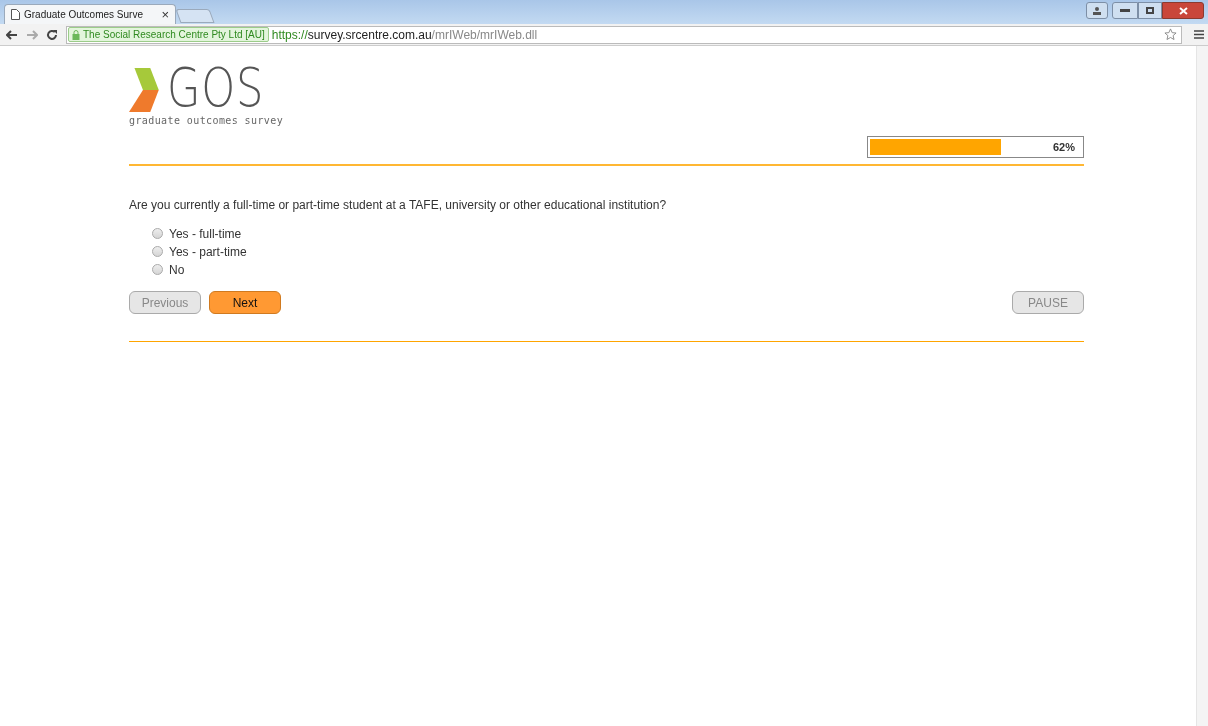  I want to click on close-icon: ×, so click(165, 14).